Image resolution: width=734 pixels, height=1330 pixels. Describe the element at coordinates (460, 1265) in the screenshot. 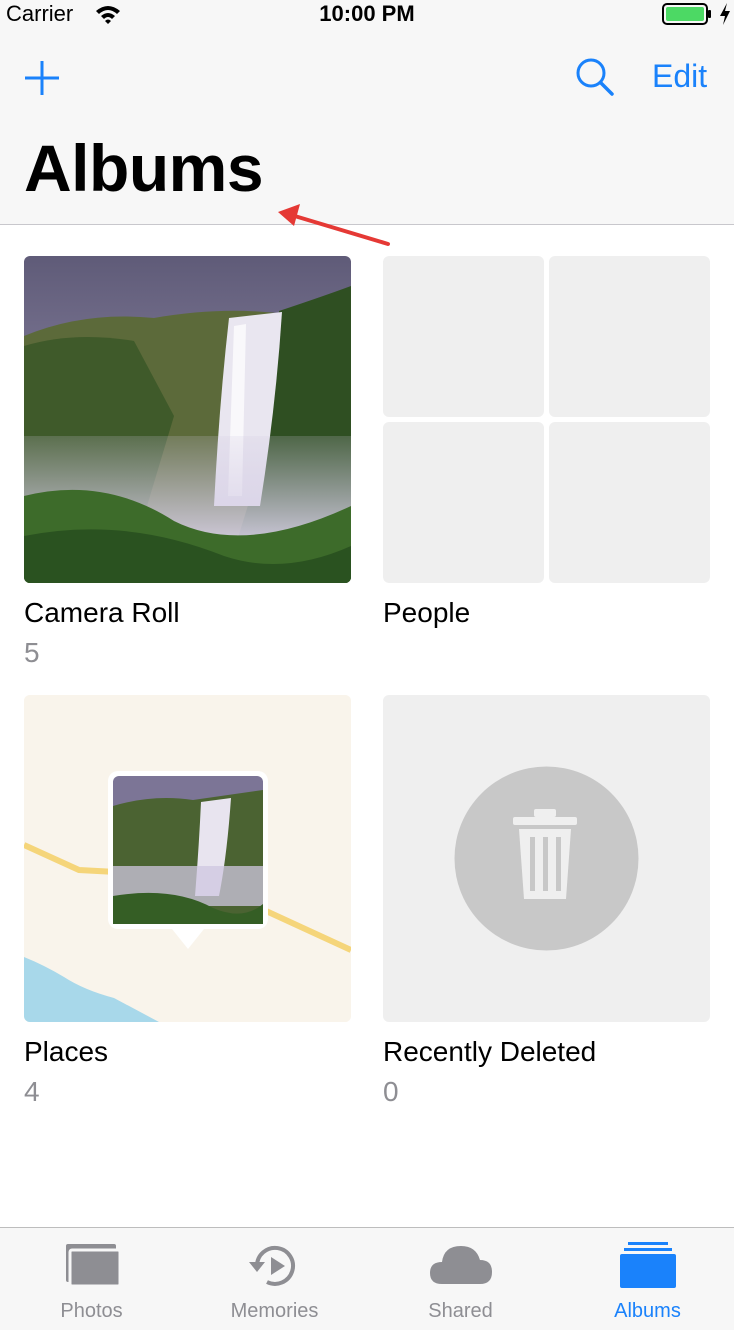

I see `cloud-icon` at that location.